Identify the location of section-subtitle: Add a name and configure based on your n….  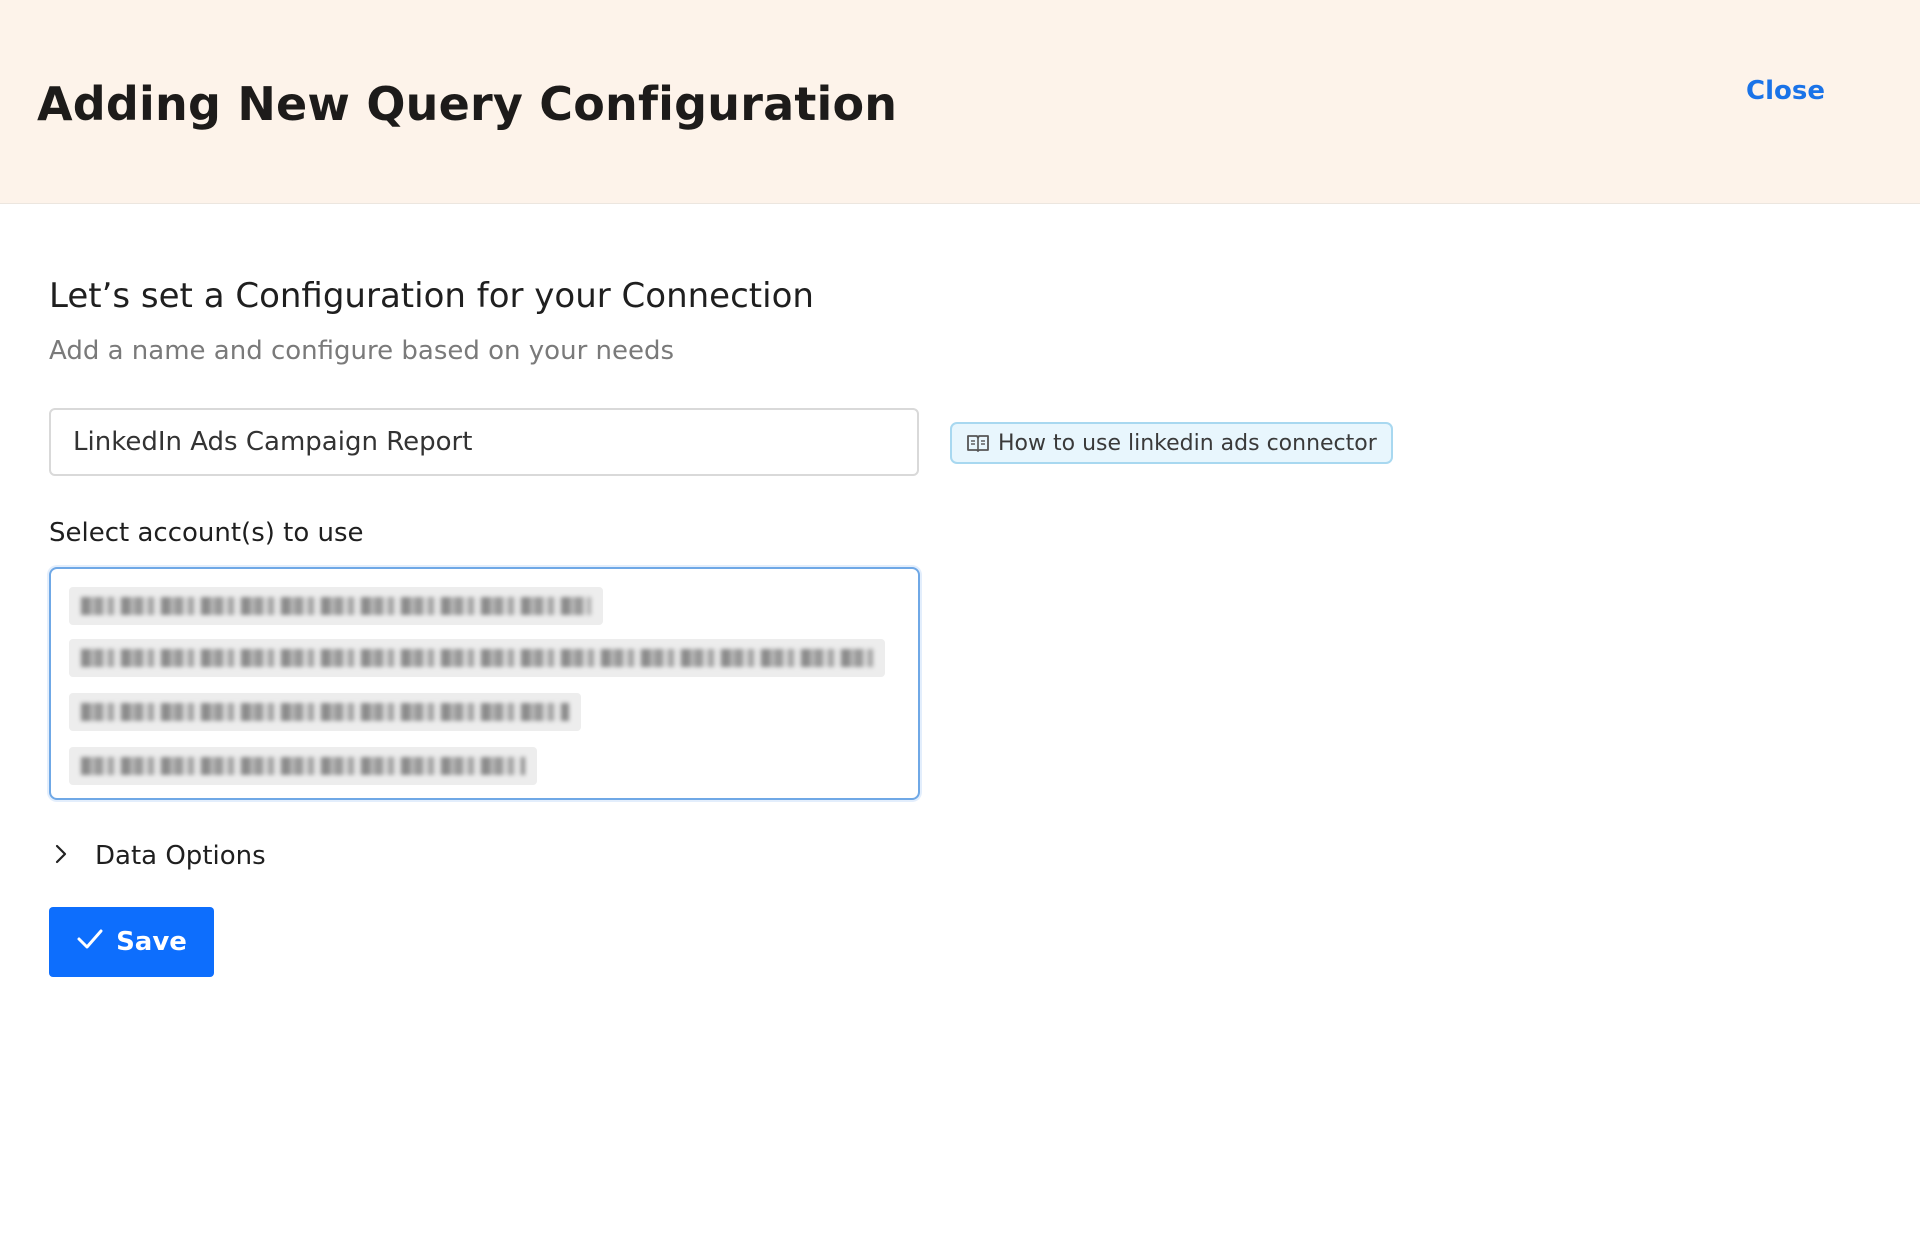
(362, 351).